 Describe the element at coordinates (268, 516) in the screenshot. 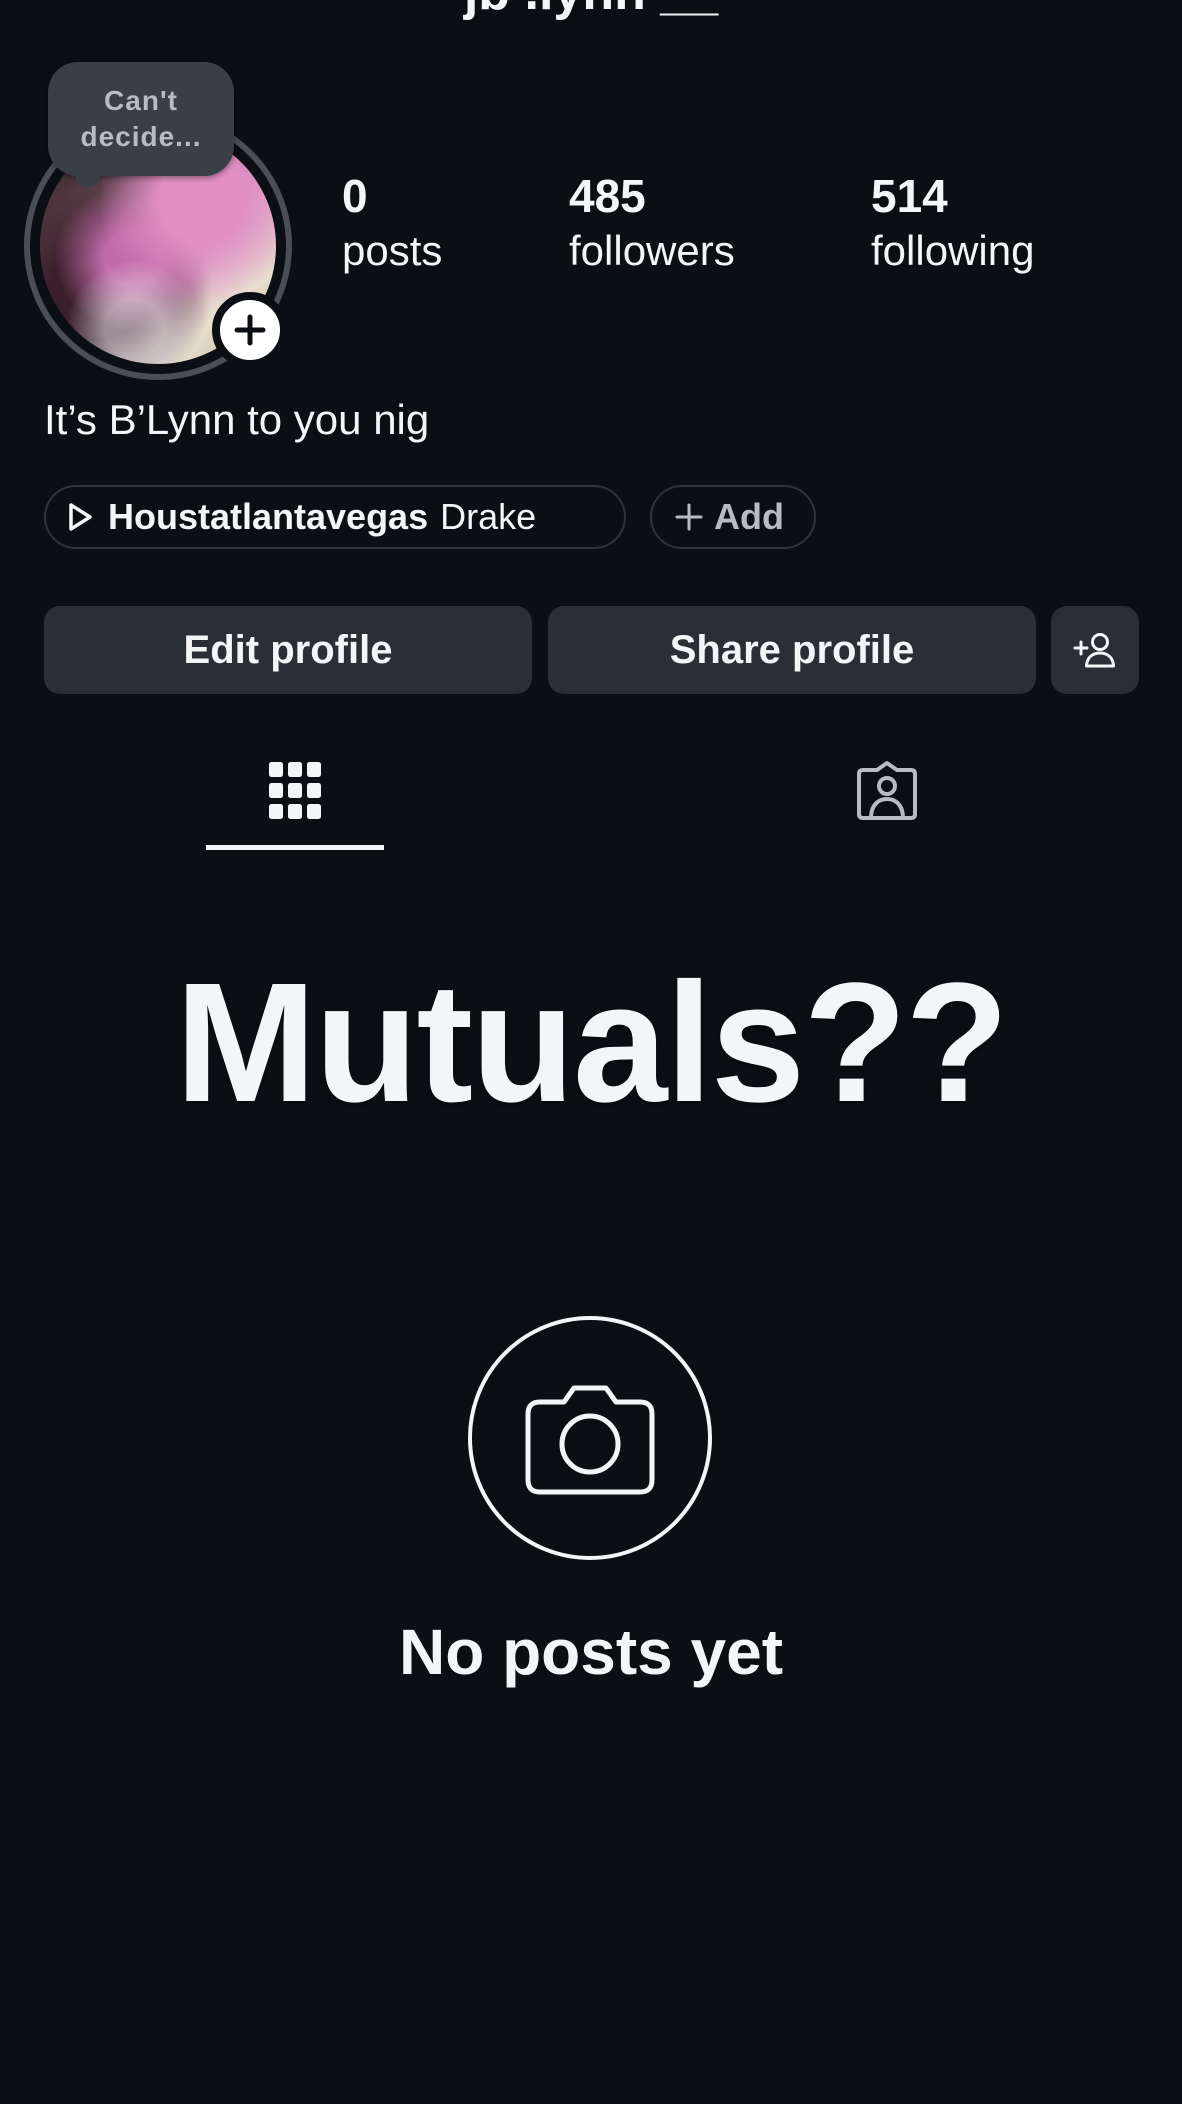

I see `music-title: Houstatlantavegas` at that location.